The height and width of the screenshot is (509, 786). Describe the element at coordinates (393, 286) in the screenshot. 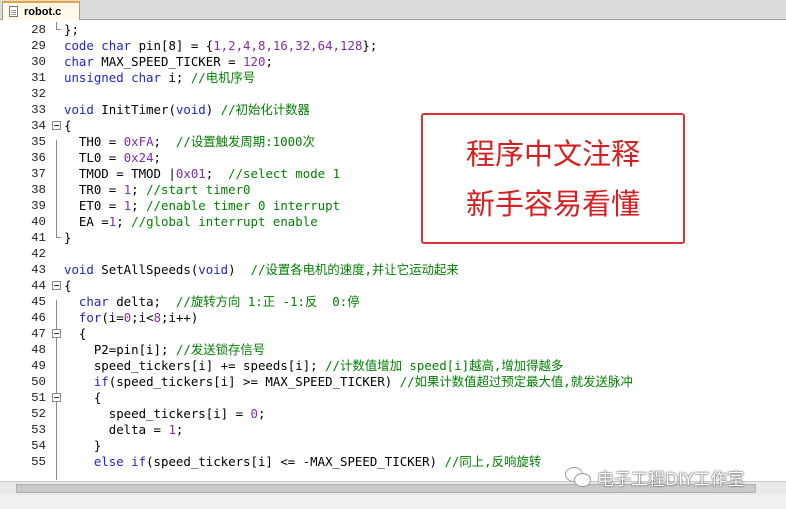

I see `code-line: 44 {` at that location.